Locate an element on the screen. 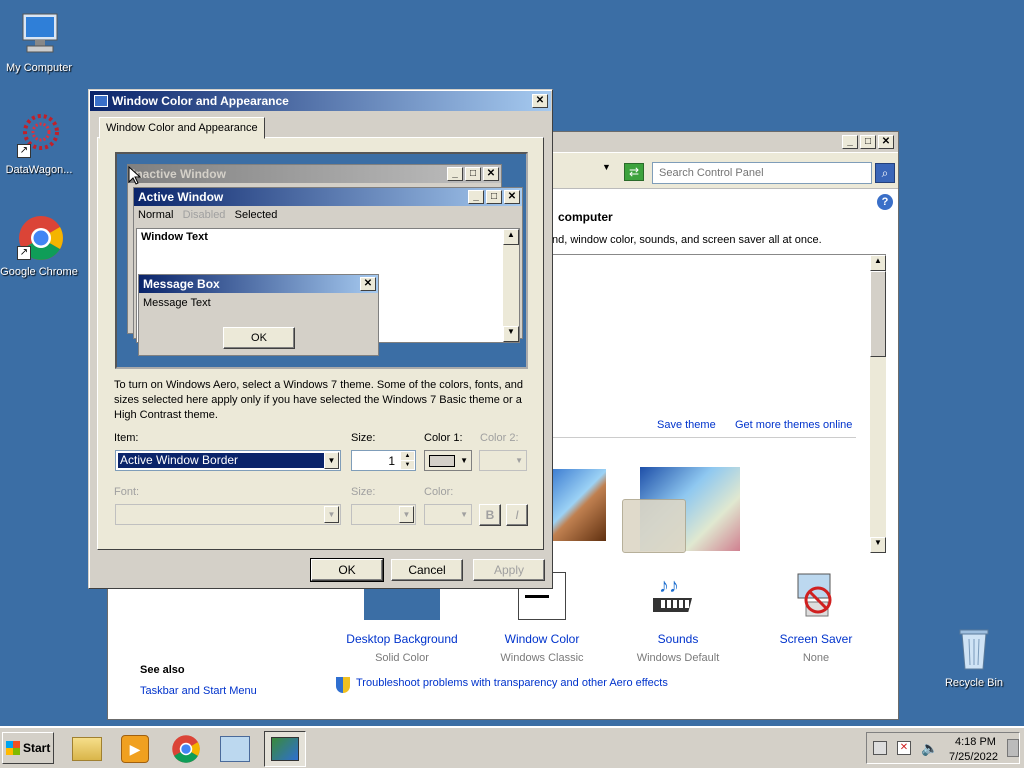  get-more-themes-link: Get more themes online is located at coordinates (793, 425).